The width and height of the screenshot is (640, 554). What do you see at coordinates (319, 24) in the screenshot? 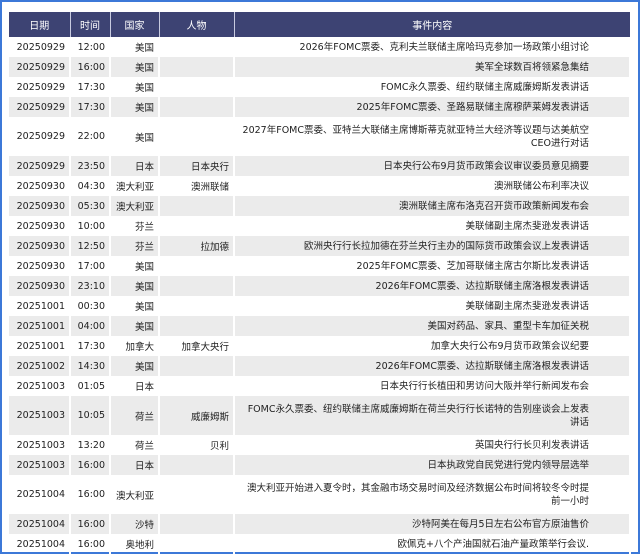
I see `table-header: 日期 时间 国家 人物 事件内容` at bounding box center [319, 24].